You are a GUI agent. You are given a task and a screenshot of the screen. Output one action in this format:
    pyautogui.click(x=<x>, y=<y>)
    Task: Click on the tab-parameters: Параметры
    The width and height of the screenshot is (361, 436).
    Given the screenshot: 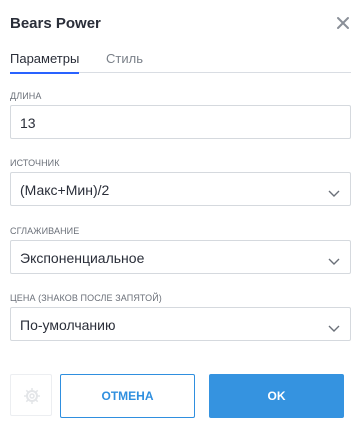 What is the action you would take?
    pyautogui.click(x=45, y=62)
    